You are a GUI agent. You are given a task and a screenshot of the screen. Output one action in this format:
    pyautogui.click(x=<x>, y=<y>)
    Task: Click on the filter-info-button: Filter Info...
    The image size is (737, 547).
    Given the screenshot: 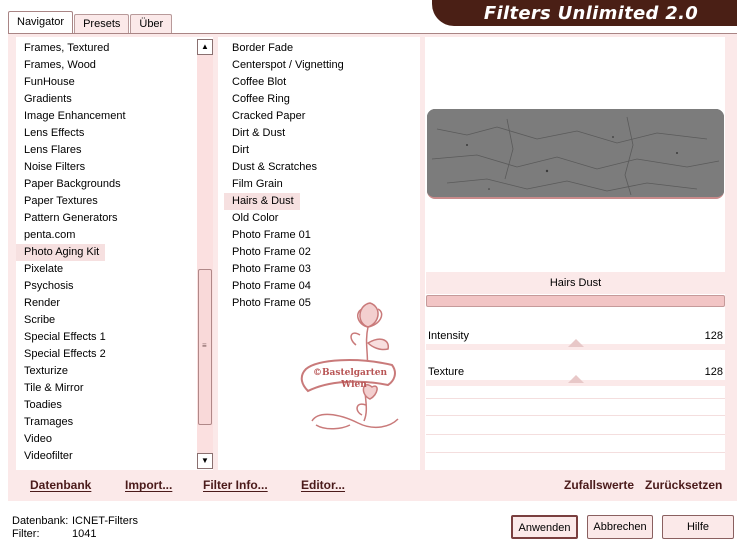 What is the action you would take?
    pyautogui.click(x=235, y=485)
    